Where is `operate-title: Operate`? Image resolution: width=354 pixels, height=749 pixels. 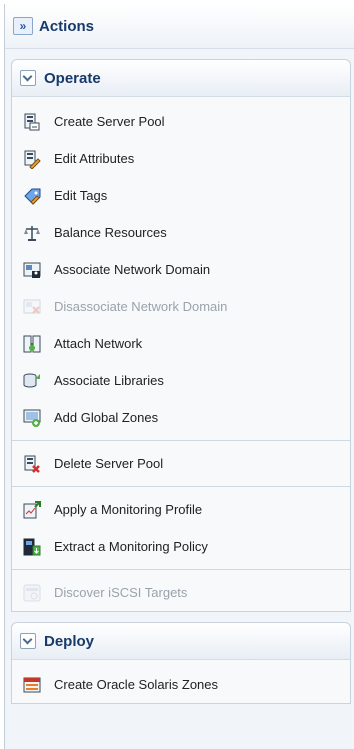 operate-title: Operate is located at coordinates (72, 78).